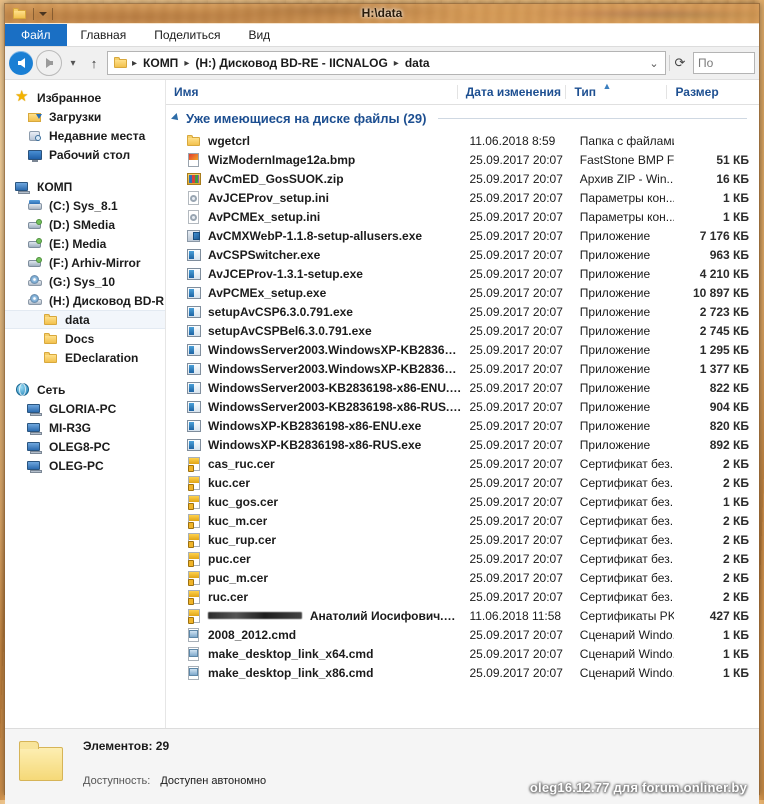  What do you see at coordinates (85, 389) in the screenshot?
I see `sidebar-group-network: Сеть` at bounding box center [85, 389].